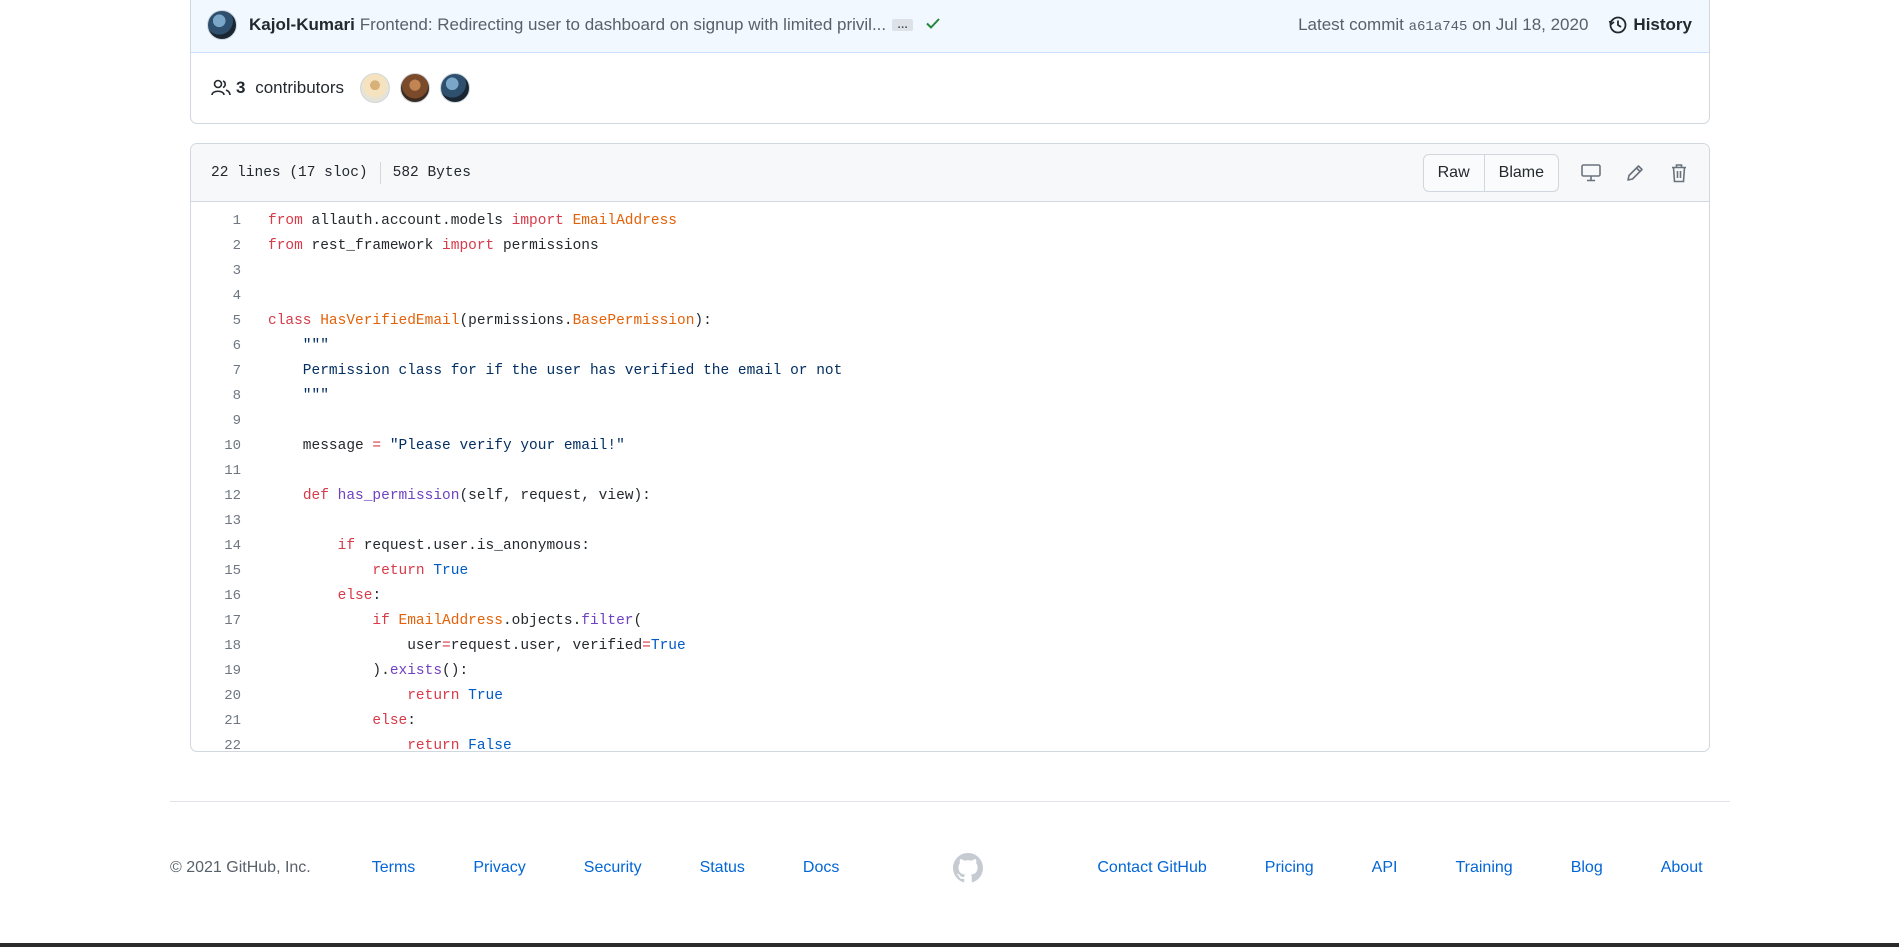 The height and width of the screenshot is (947, 1899). I want to click on line-number: 14, so click(216, 546).